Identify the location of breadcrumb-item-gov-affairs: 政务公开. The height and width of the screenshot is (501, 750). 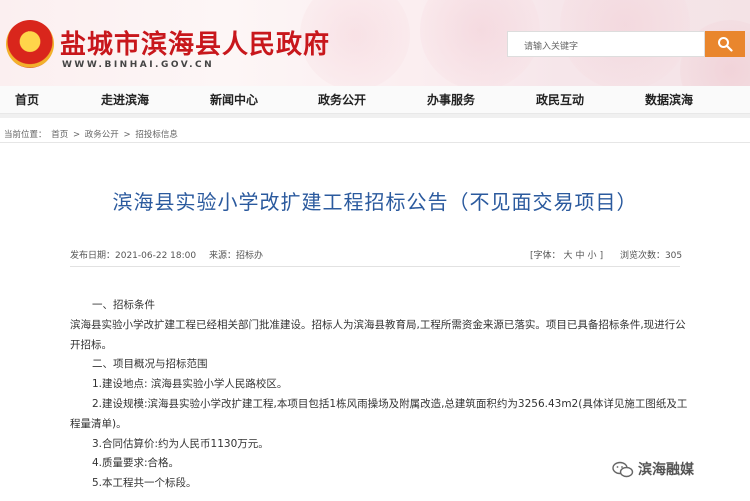
(102, 135).